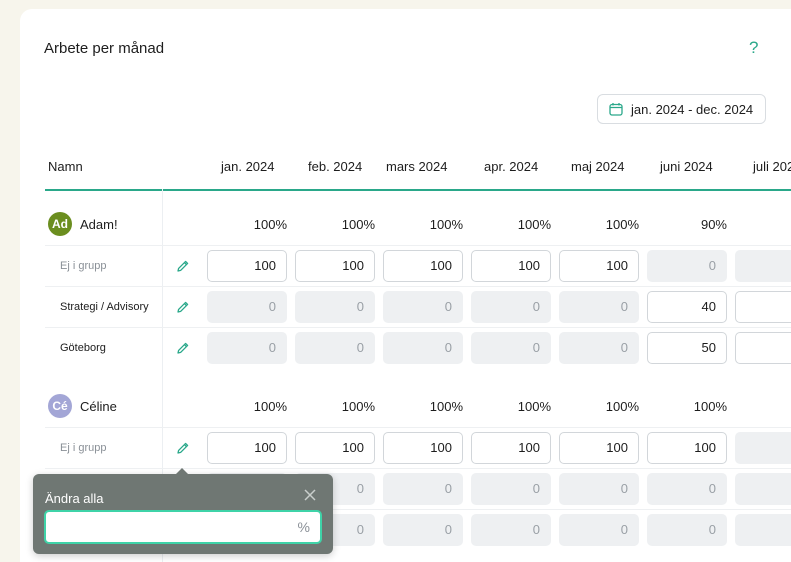 The height and width of the screenshot is (562, 791). I want to click on column-header-name: Namn, so click(65, 166).